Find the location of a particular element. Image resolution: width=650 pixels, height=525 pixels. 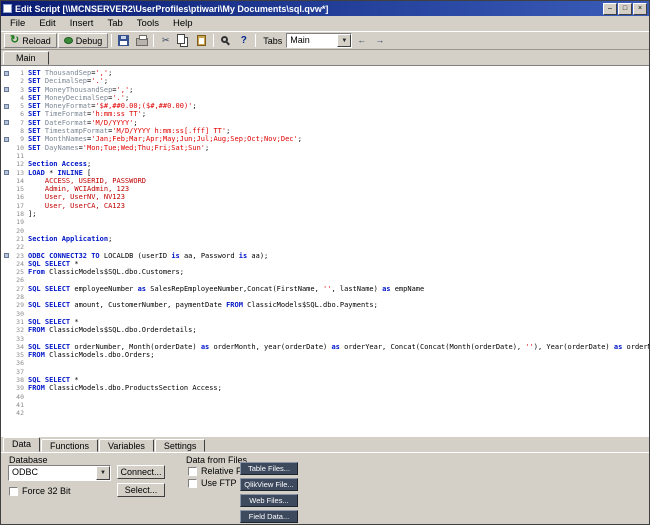

bottom-tab-data: Data is located at coordinates (22, 444).